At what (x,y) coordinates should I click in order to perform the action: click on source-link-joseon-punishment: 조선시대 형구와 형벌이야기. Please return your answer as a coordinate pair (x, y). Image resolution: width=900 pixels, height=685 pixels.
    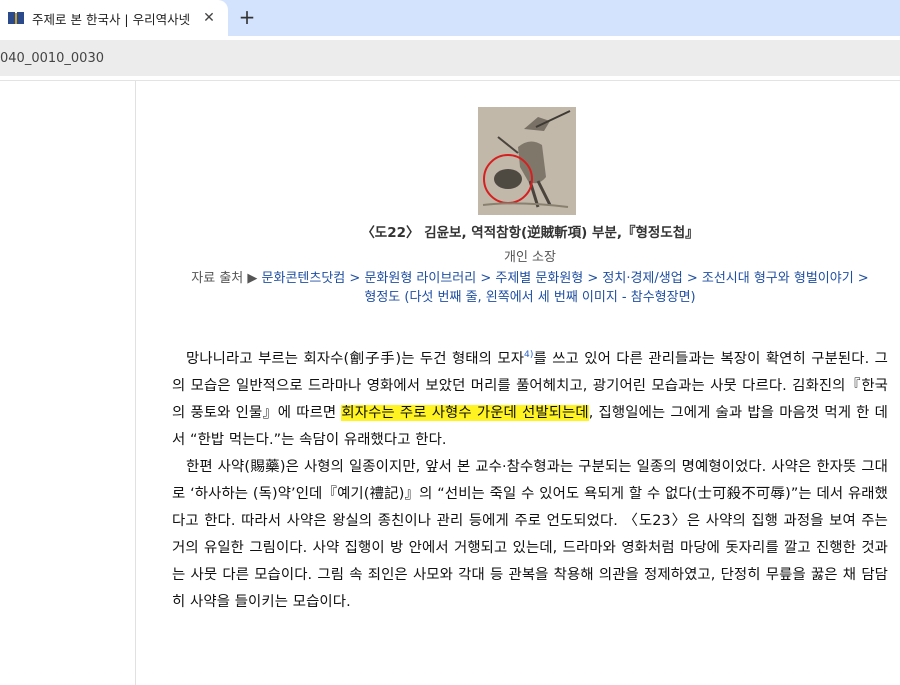
    Looking at the image, I should click on (778, 278).